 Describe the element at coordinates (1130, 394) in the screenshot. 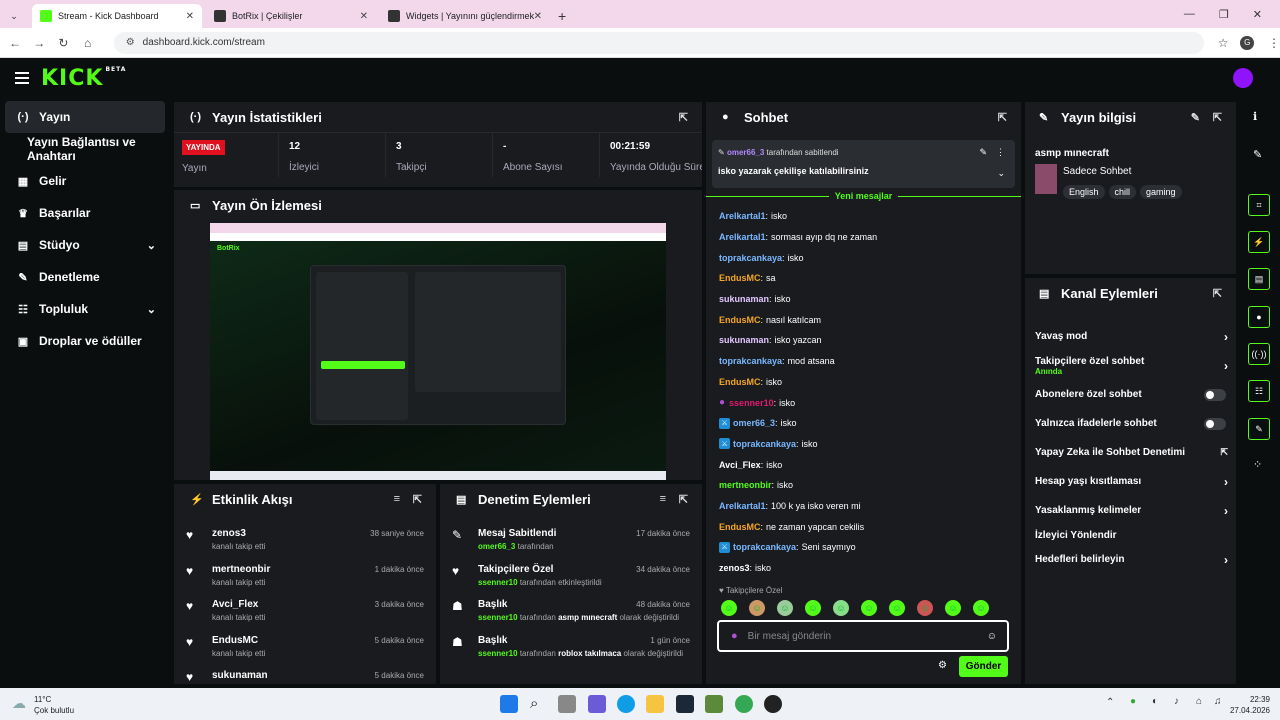

I see `subs-only-row: Abonelere özel sohbet` at that location.